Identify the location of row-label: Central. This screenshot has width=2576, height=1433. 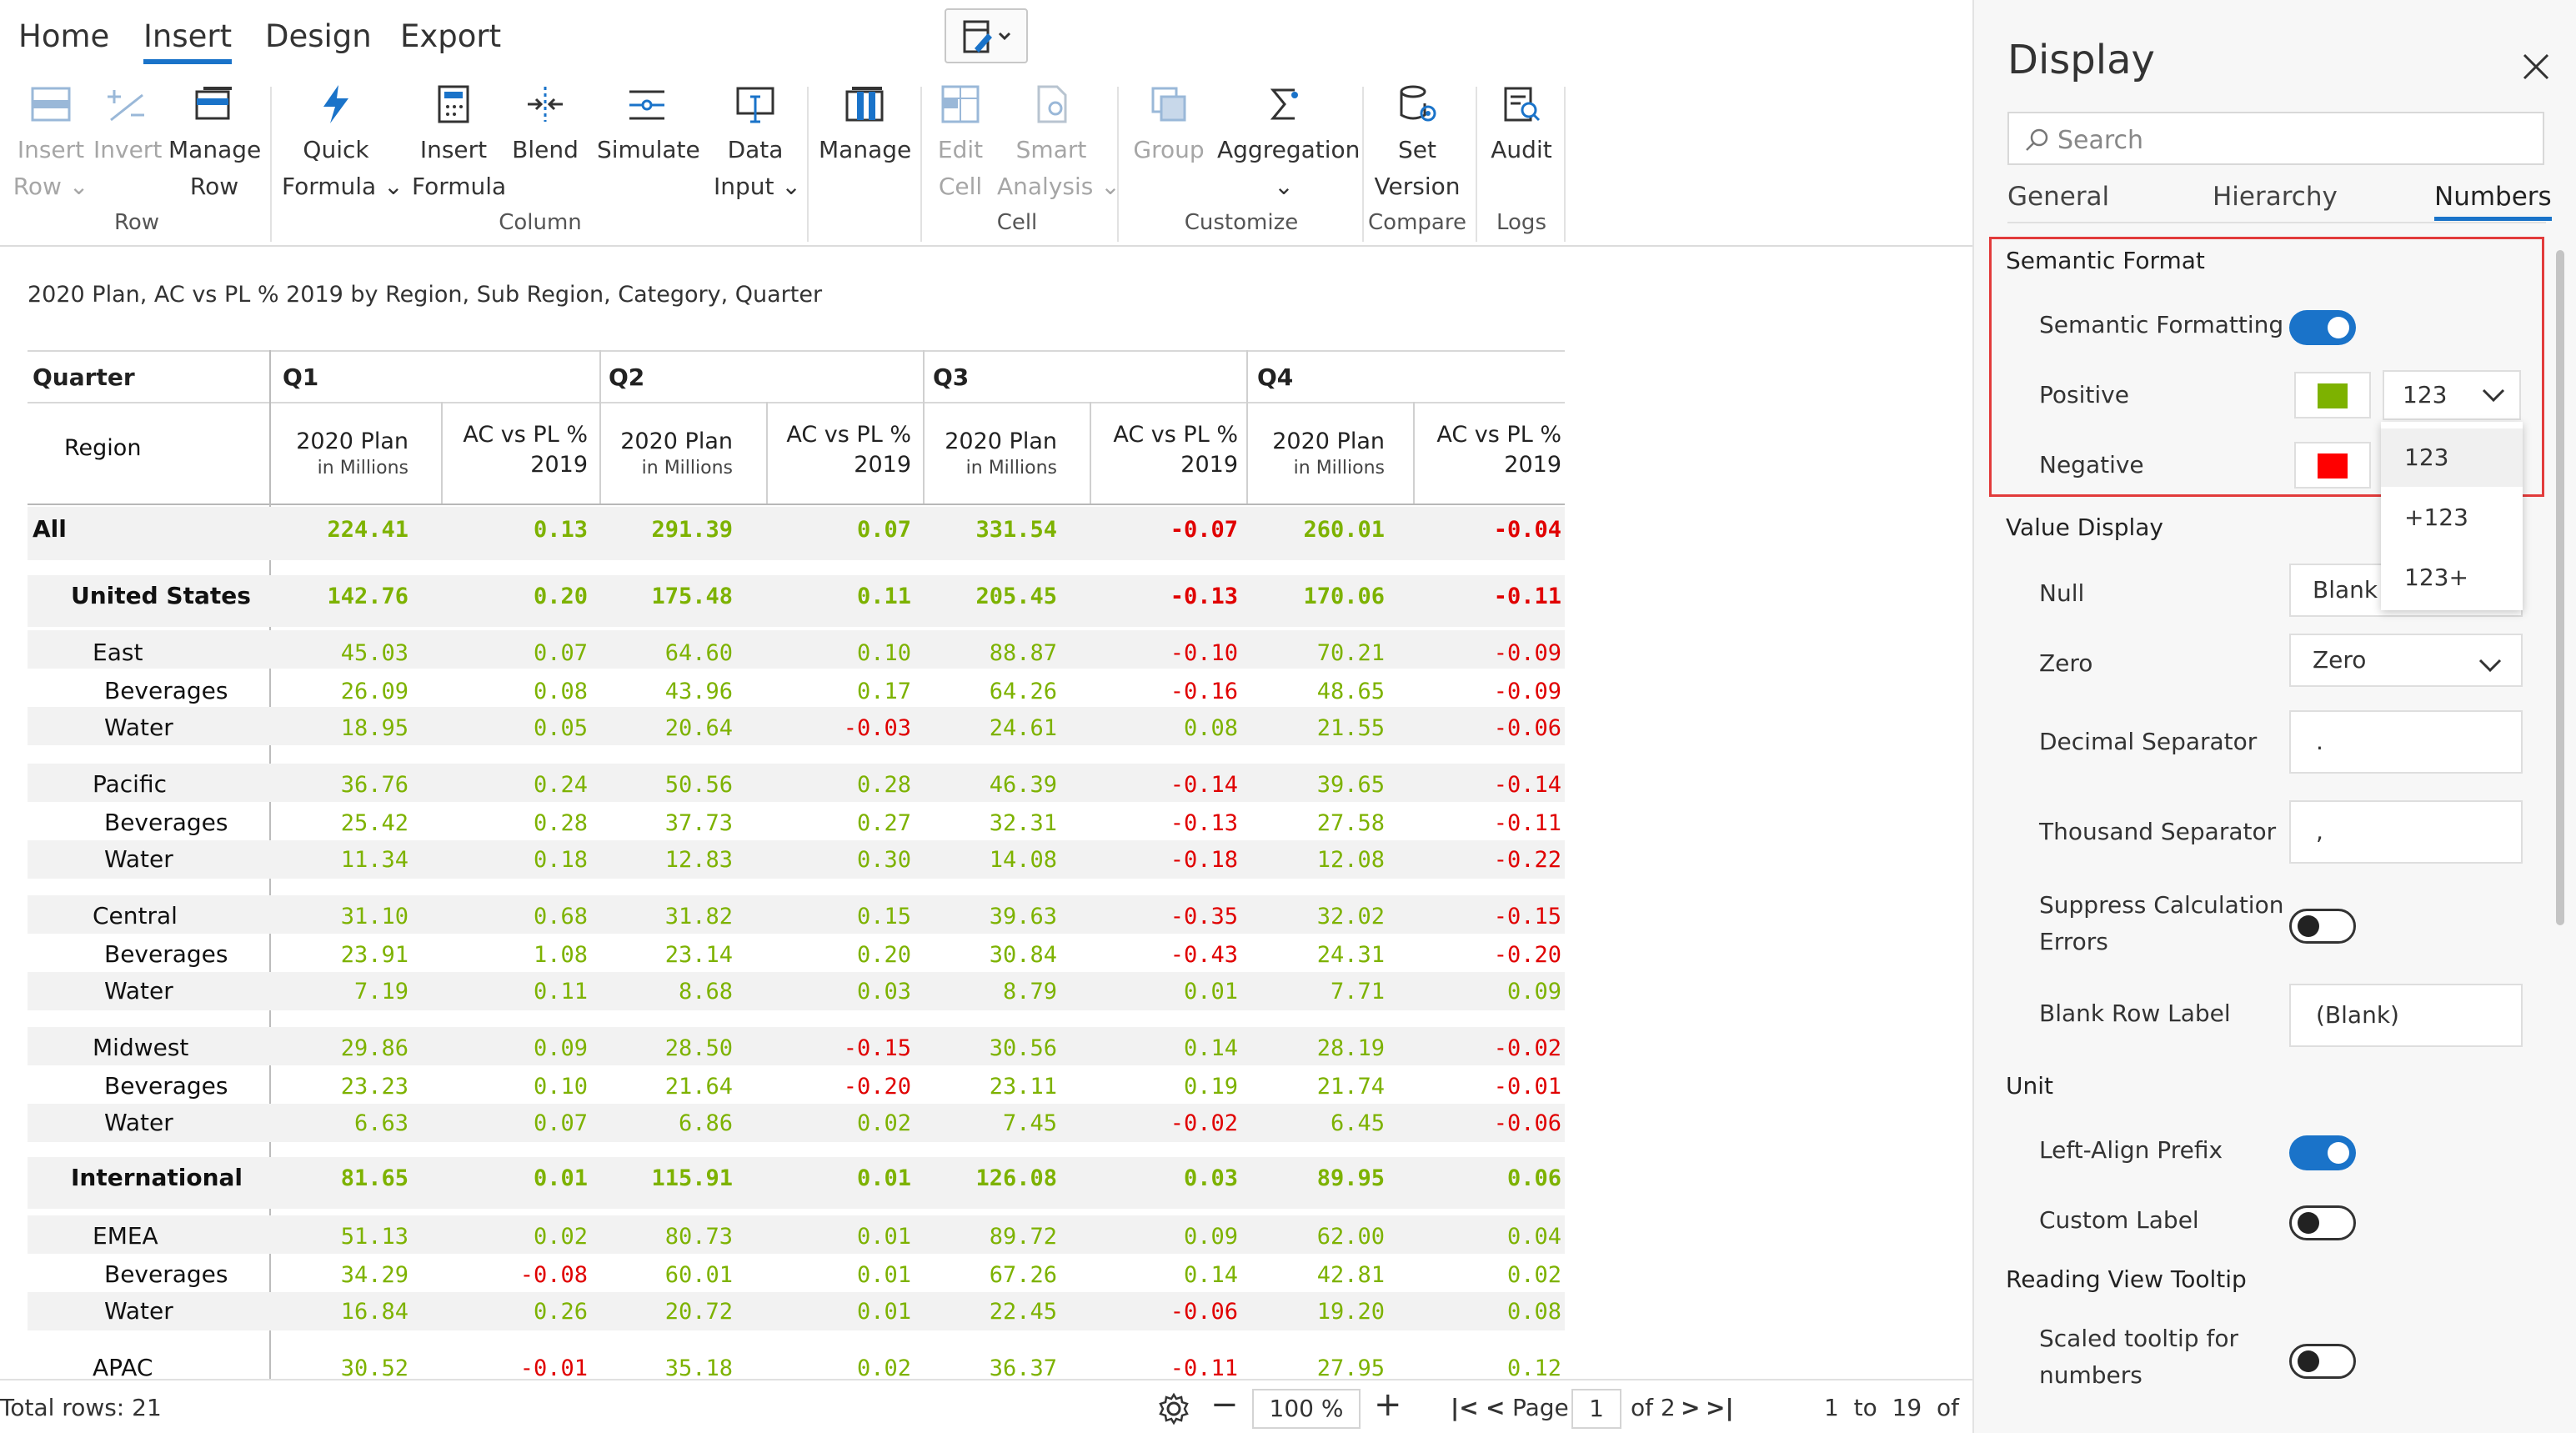
(135, 915).